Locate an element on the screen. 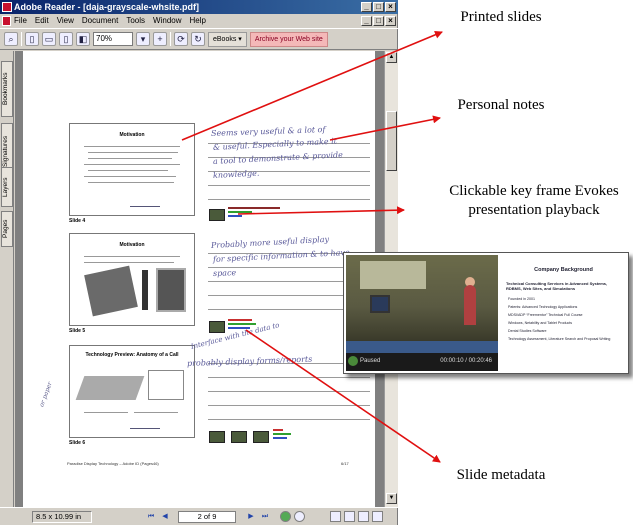 The image size is (633, 525). slide-preview-item: Windows, Netability and Tablet Products is located at coordinates (540, 323).